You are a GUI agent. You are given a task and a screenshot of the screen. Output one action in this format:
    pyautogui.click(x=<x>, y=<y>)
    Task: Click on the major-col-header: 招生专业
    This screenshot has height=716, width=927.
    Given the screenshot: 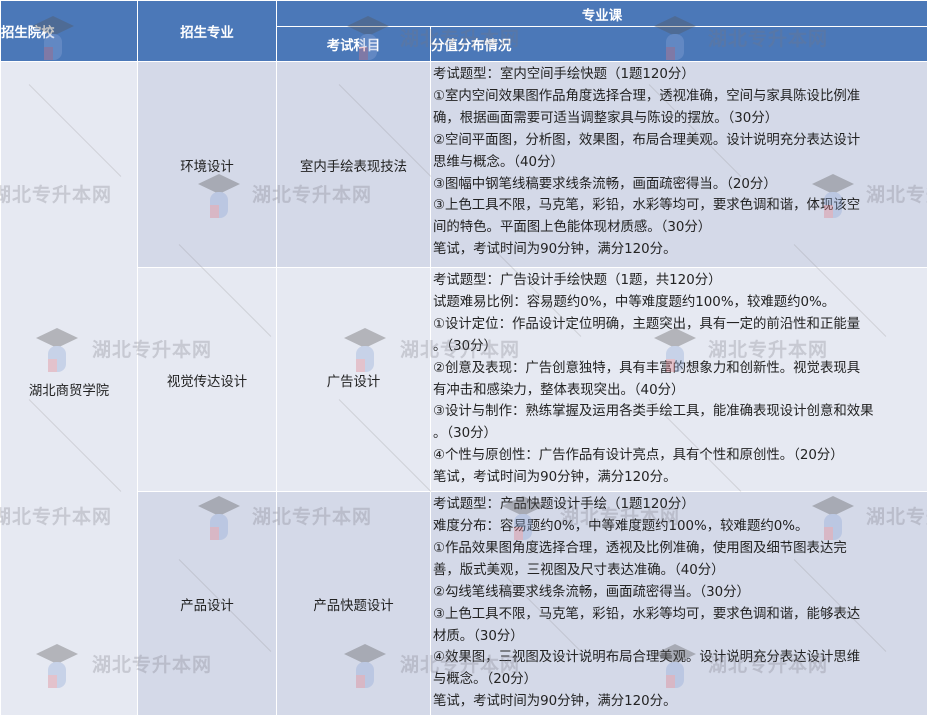 What is the action you would take?
    pyautogui.click(x=207, y=31)
    